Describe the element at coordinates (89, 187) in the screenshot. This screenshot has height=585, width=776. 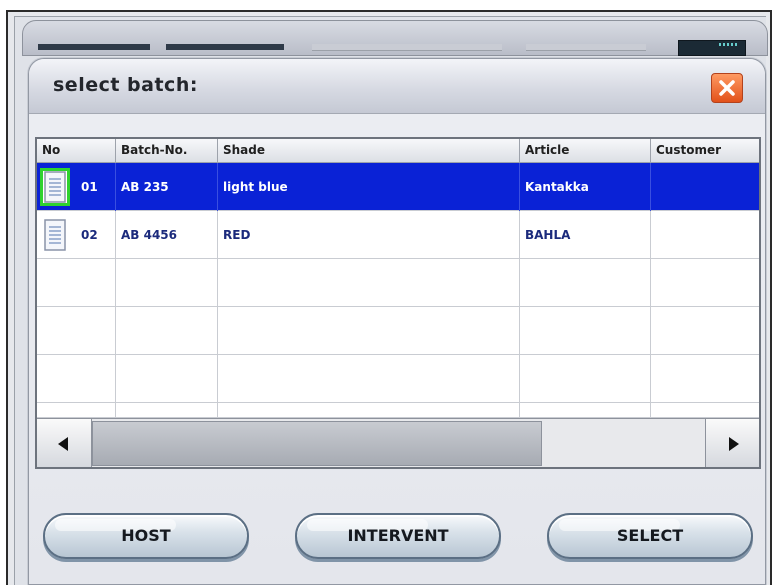
I see `row-number: 01` at that location.